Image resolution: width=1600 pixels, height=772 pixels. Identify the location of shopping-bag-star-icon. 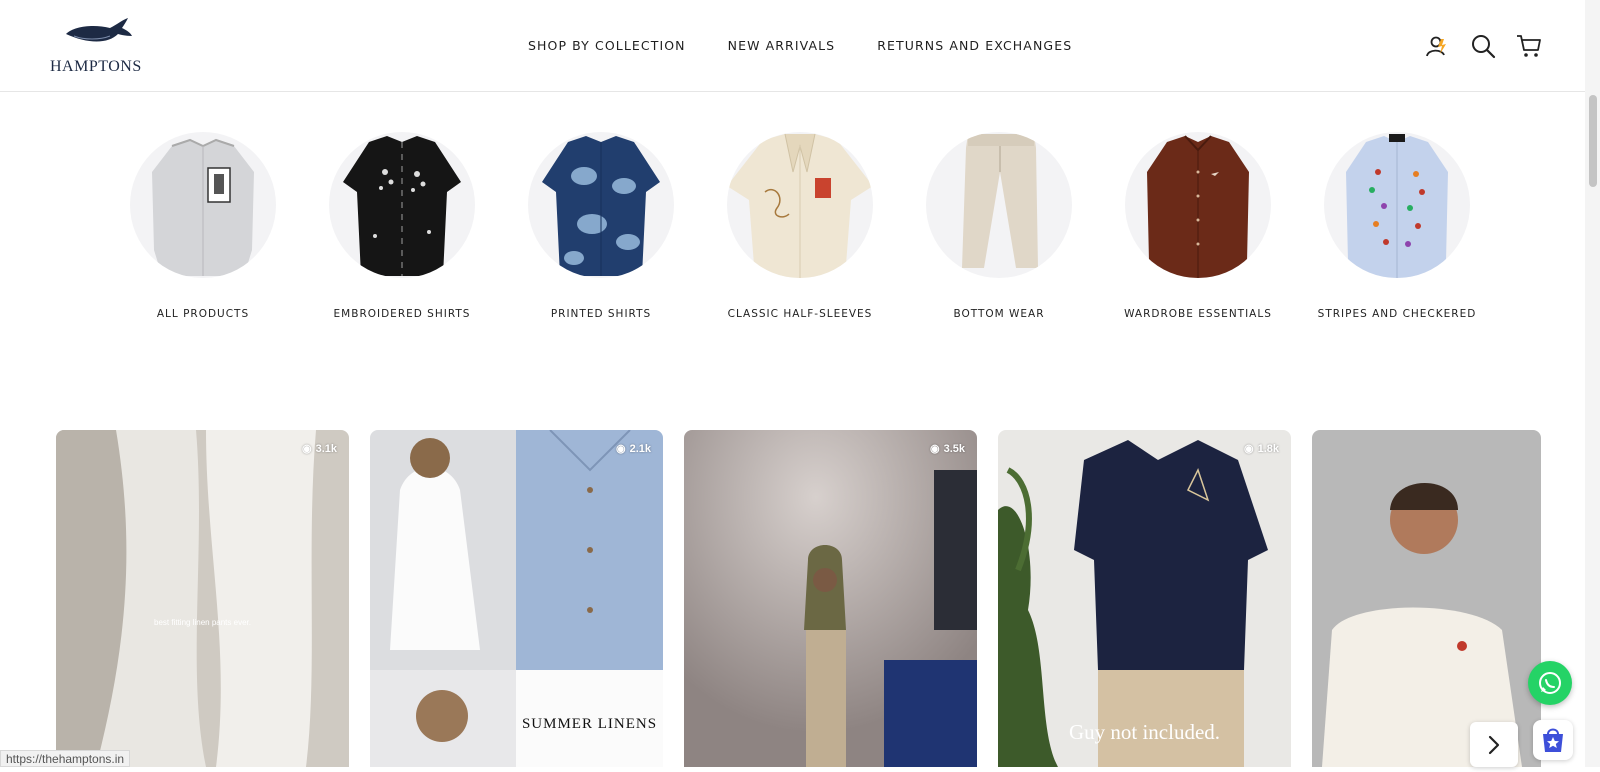
(1553, 740).